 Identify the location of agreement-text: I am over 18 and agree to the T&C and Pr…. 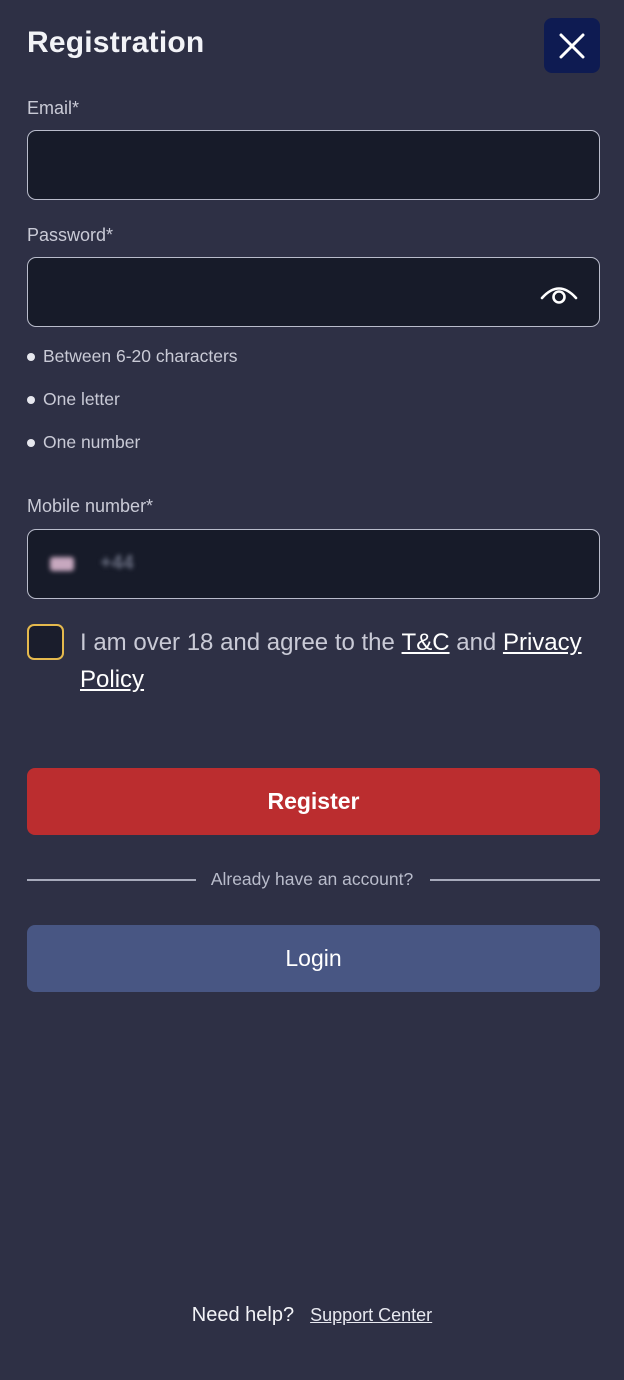
(331, 661).